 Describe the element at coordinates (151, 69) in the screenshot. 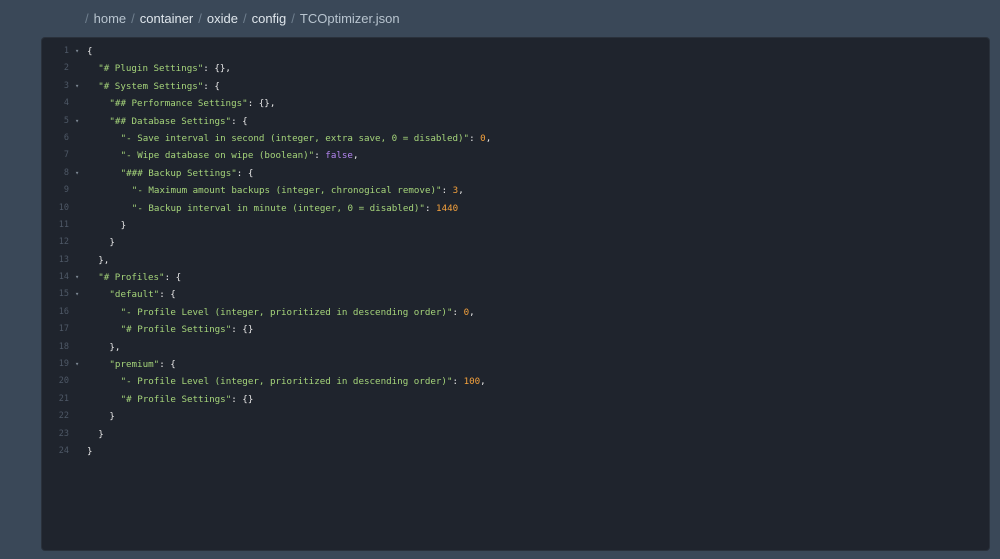

I see `code-token: "# Plugin Settings"` at that location.